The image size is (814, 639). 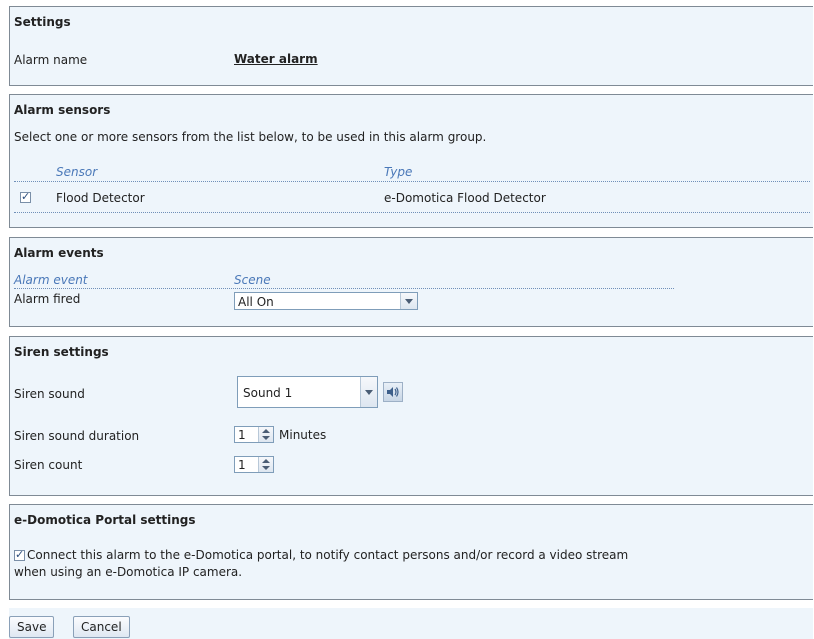 I want to click on alarm-event-name: Alarm fired, so click(x=47, y=299).